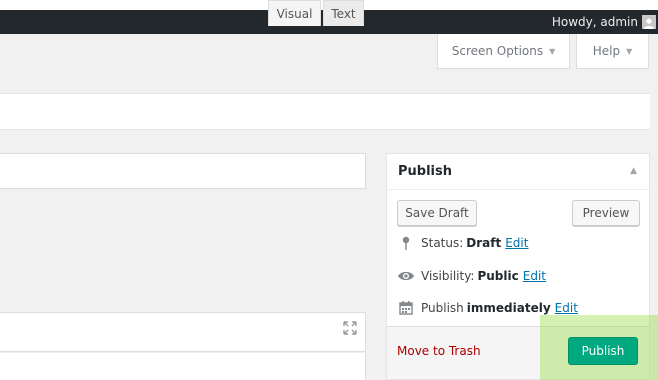 Image resolution: width=658 pixels, height=380 pixels. What do you see at coordinates (566, 308) in the screenshot?
I see `edit-schedule-link: Edit` at bounding box center [566, 308].